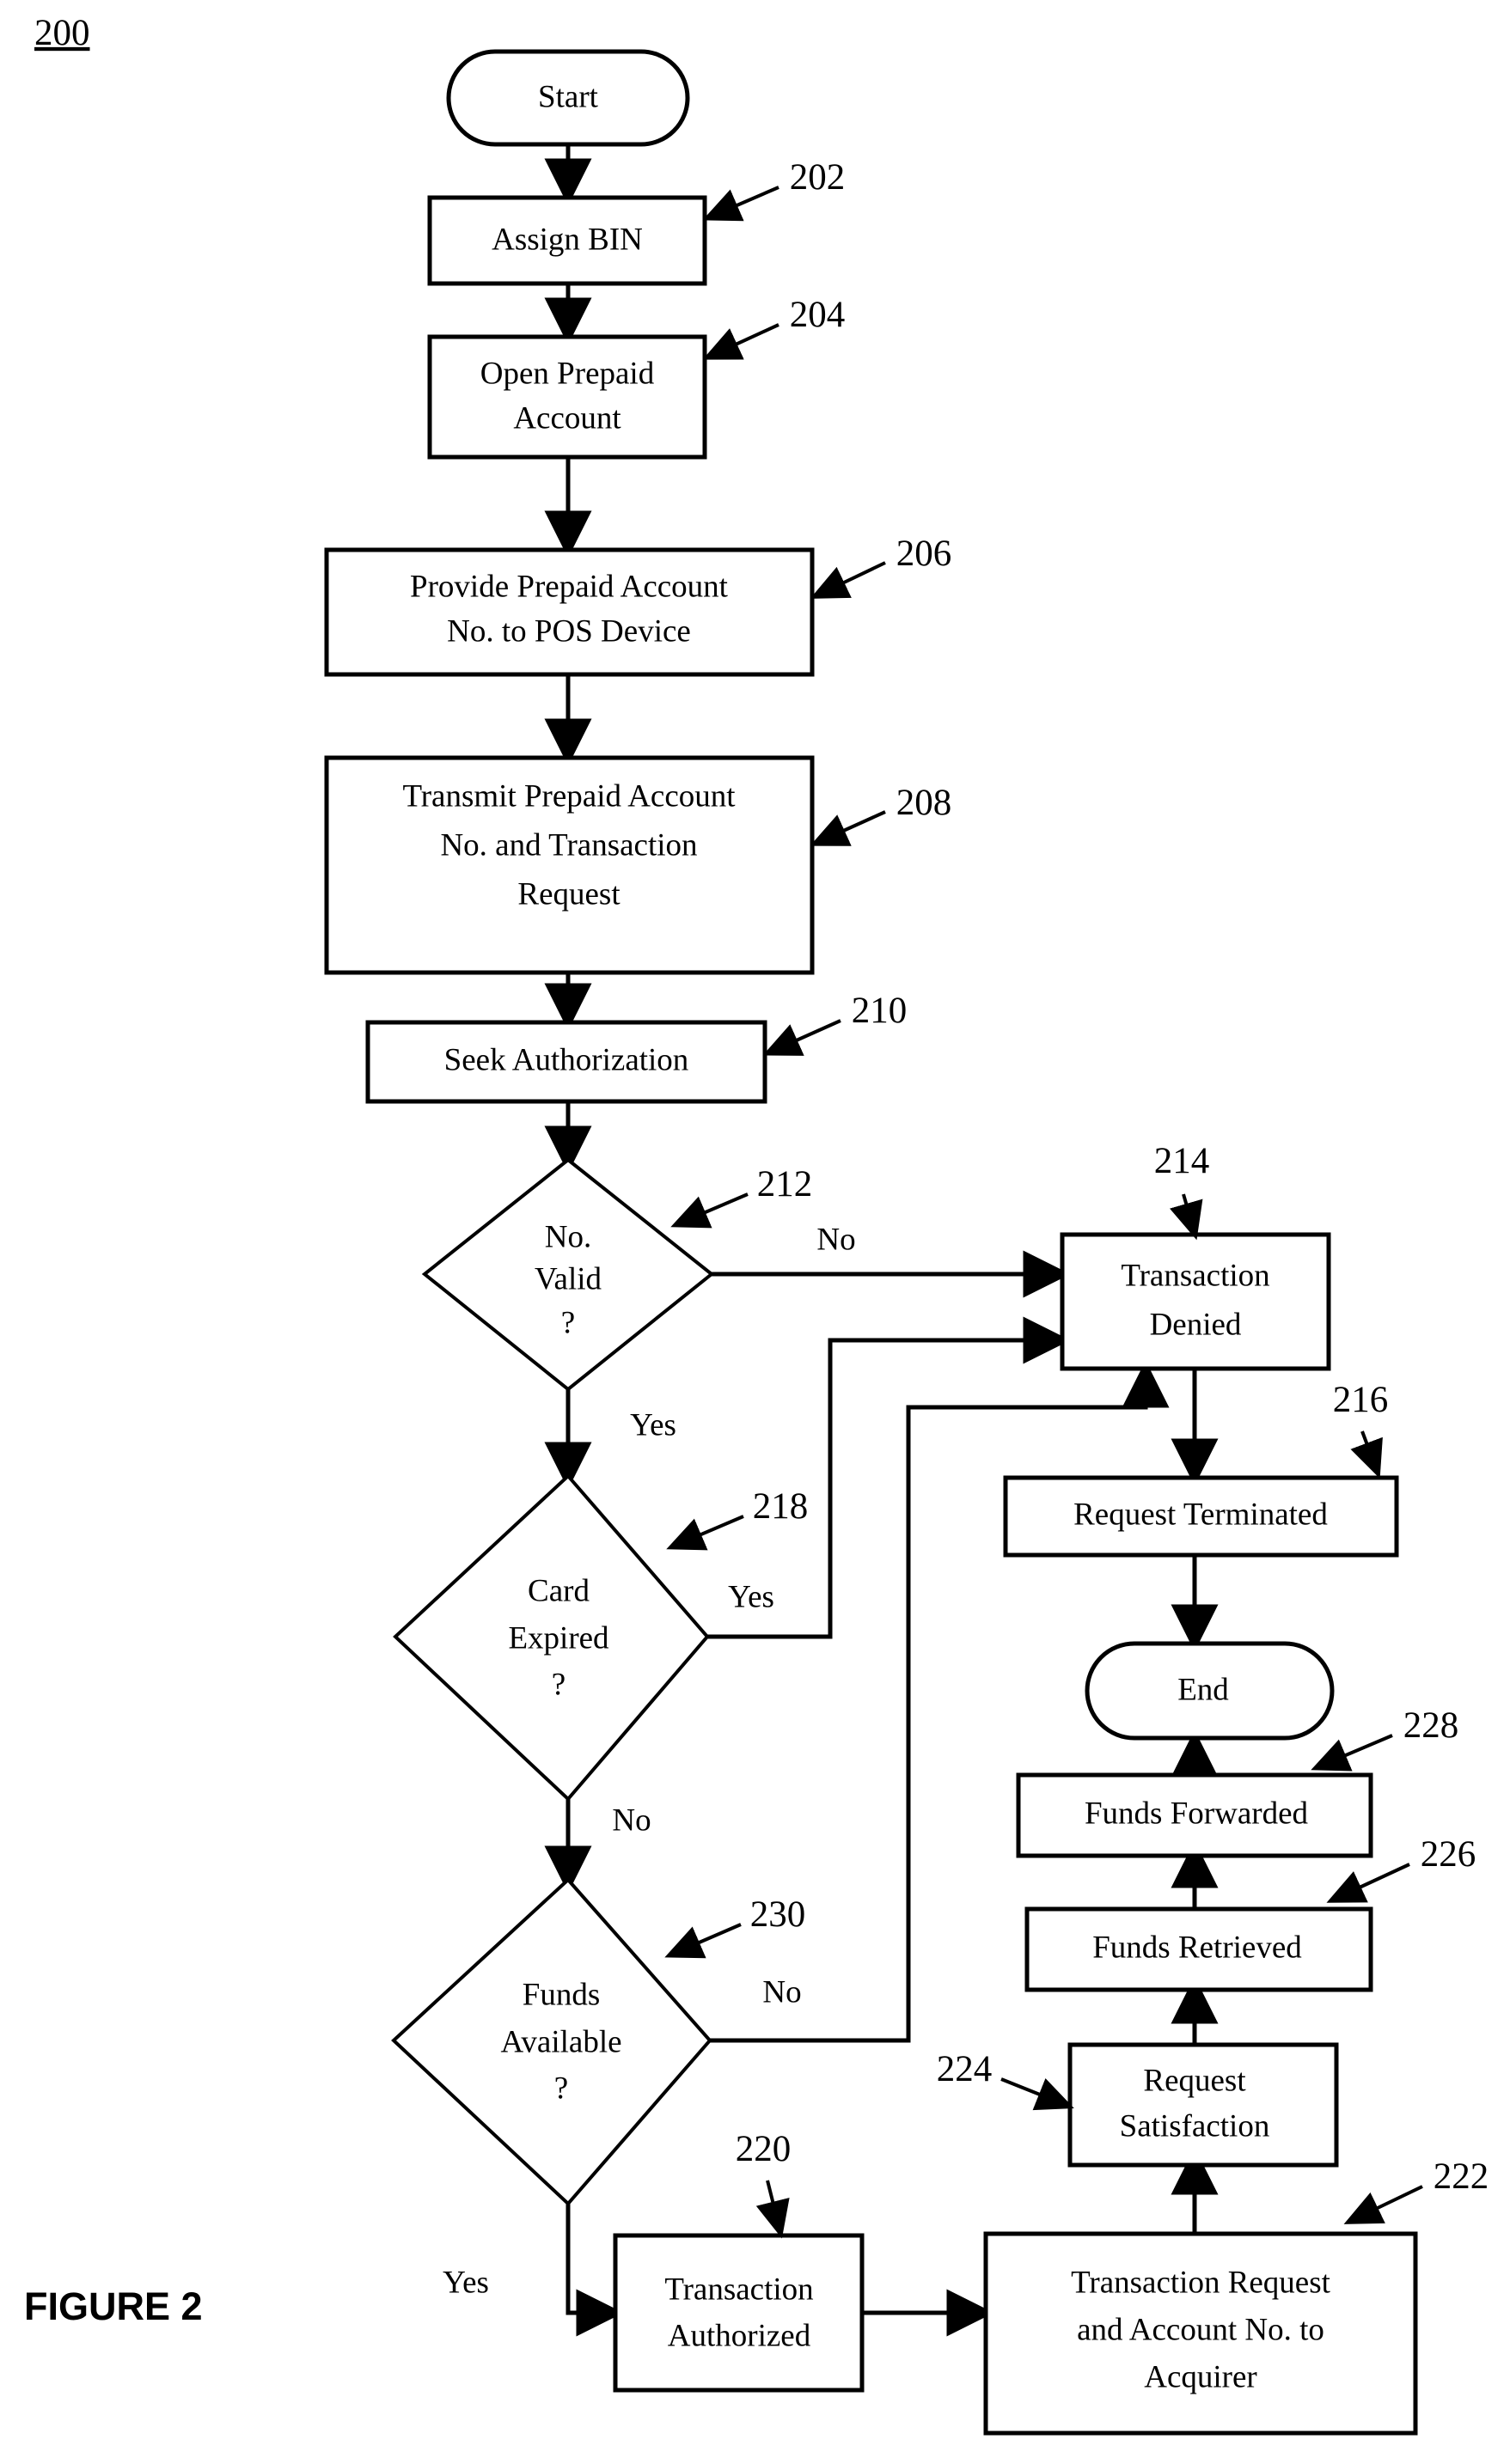 This screenshot has width=1510, height=2464. Describe the element at coordinates (1197, 1813) in the screenshot. I see `funds-forwarded-label: Funds Forwarded` at that location.